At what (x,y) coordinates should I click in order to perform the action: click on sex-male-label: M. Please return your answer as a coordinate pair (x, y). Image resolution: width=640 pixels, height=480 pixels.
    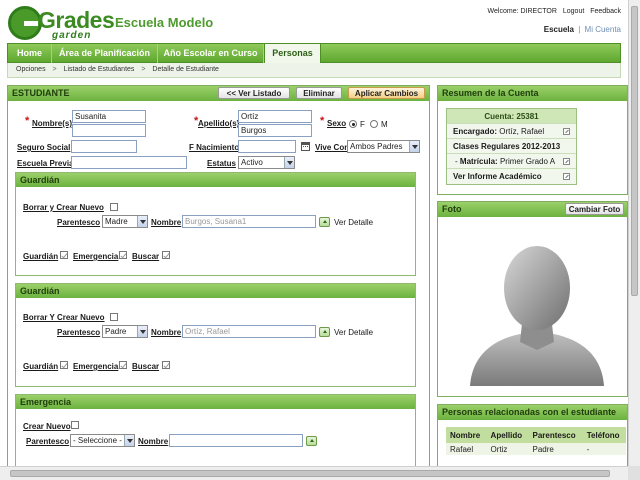
    Looking at the image, I should click on (384, 124).